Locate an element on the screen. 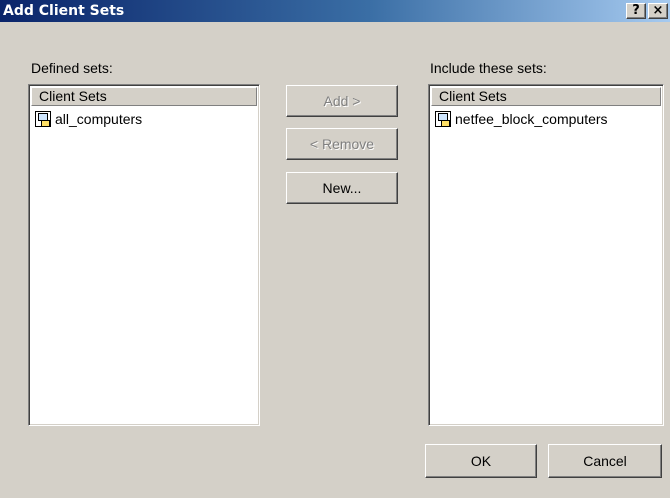  cancel-button: Cancel is located at coordinates (605, 461).